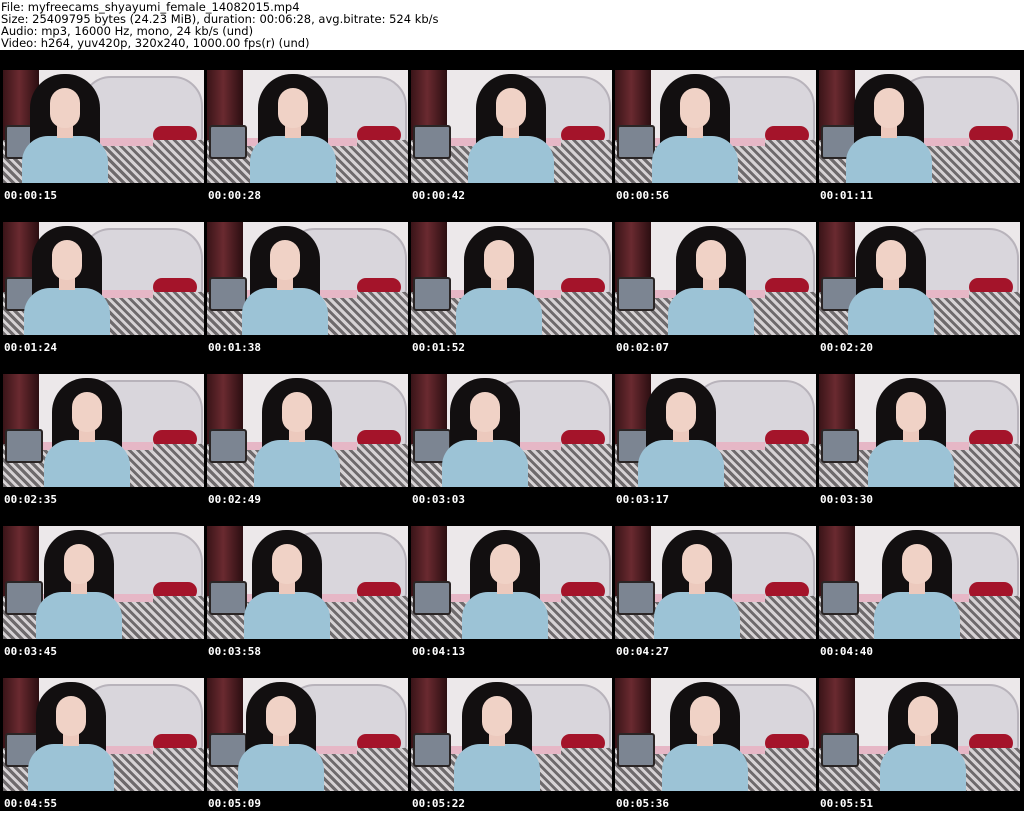 Image resolution: width=1024 pixels, height=827 pixels. I want to click on timestamp-label: 00:00:42, so click(438, 195).